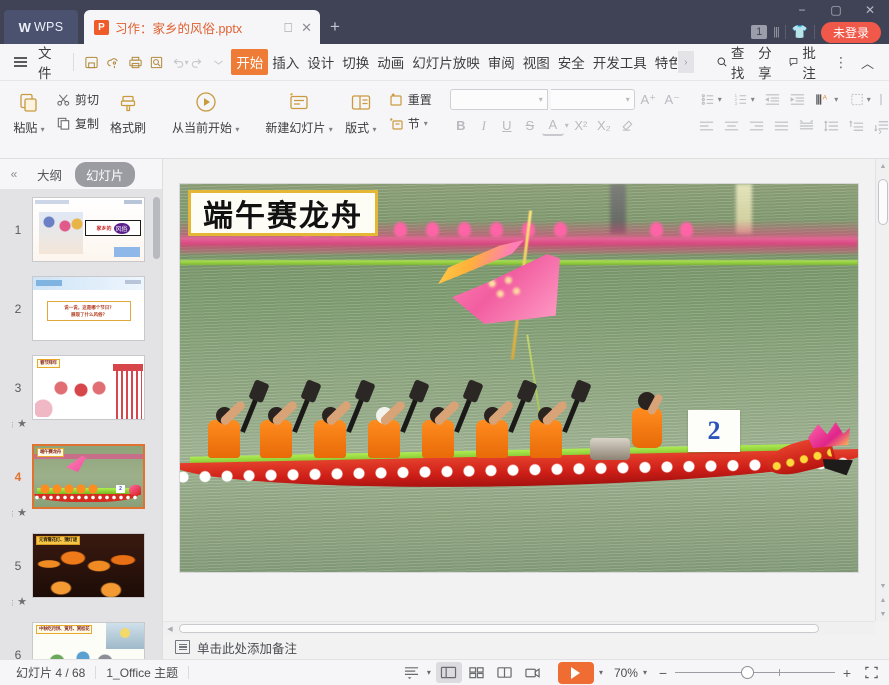  Describe the element at coordinates (664, 62) in the screenshot. I see `ribbon-tab-features: 特色功能` at that location.